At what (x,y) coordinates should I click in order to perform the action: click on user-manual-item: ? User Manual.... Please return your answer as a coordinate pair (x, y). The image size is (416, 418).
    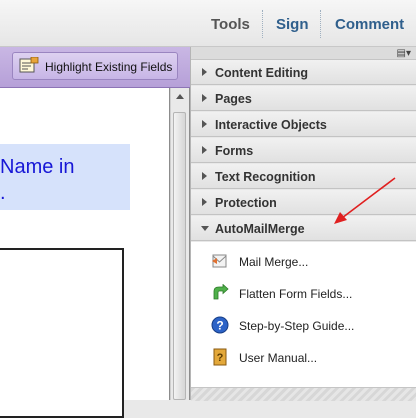
    Looking at the image, I should click on (303, 358).